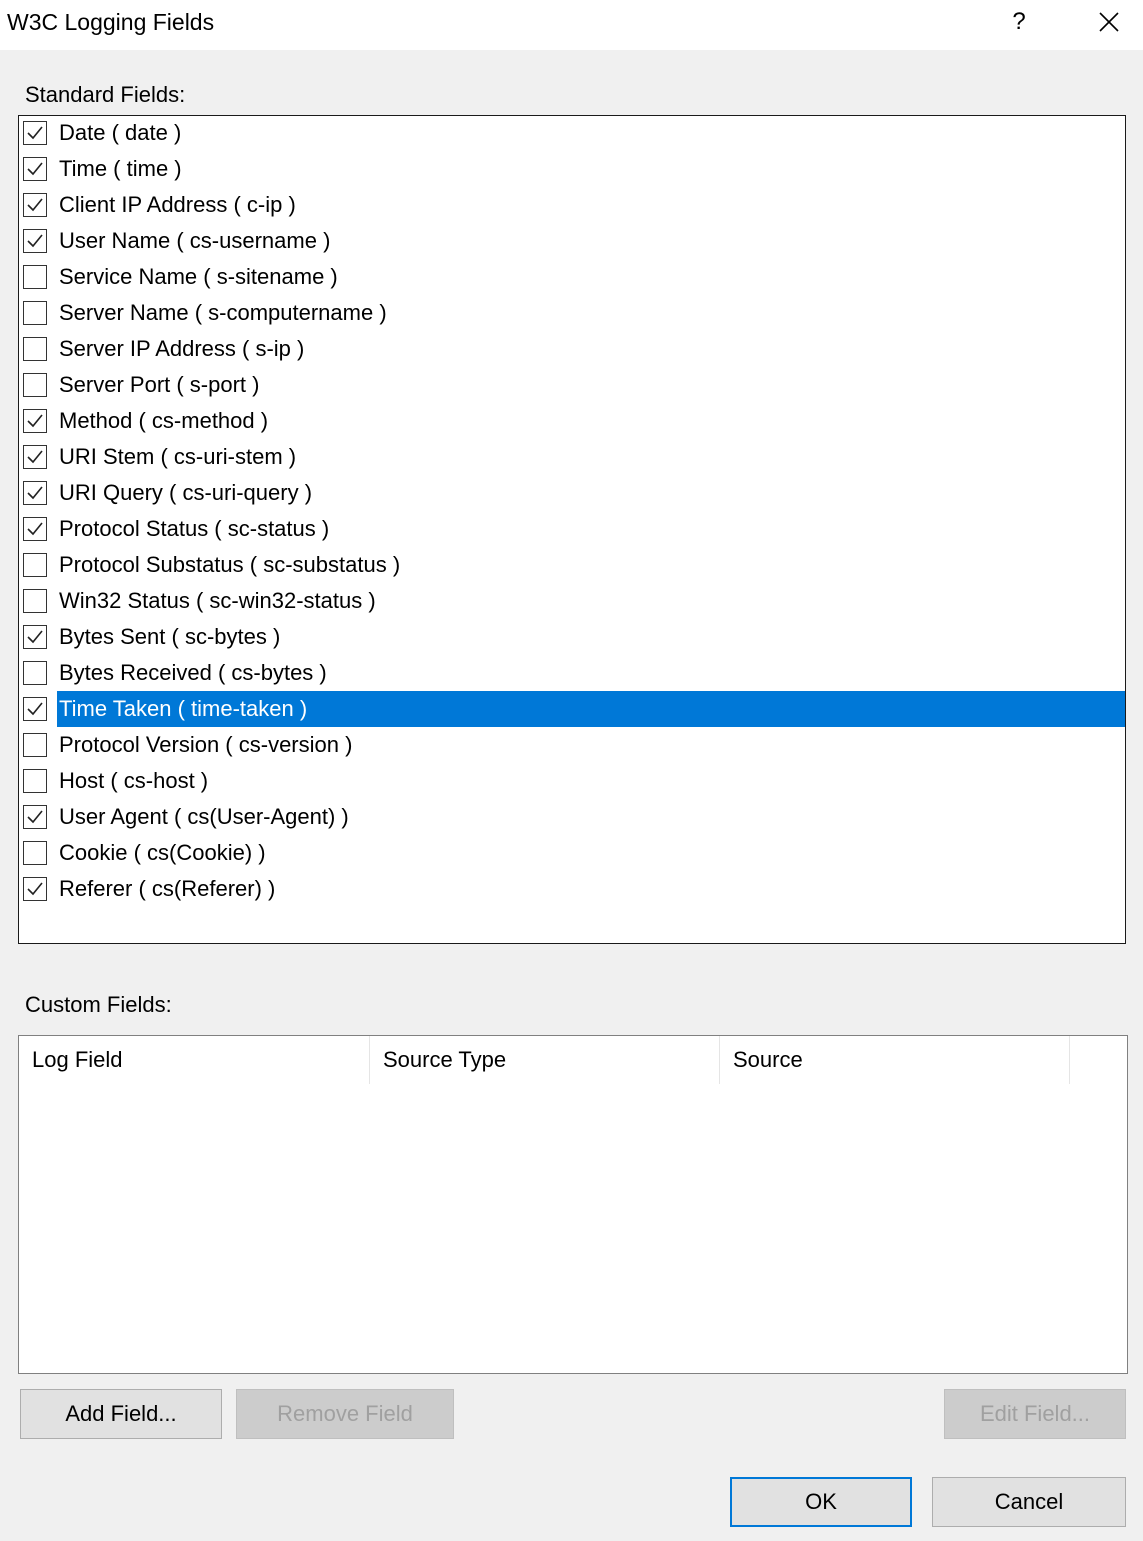 This screenshot has width=1143, height=1541. Describe the element at coordinates (164, 420) in the screenshot. I see `field-label: Method ( cs-method )` at that location.